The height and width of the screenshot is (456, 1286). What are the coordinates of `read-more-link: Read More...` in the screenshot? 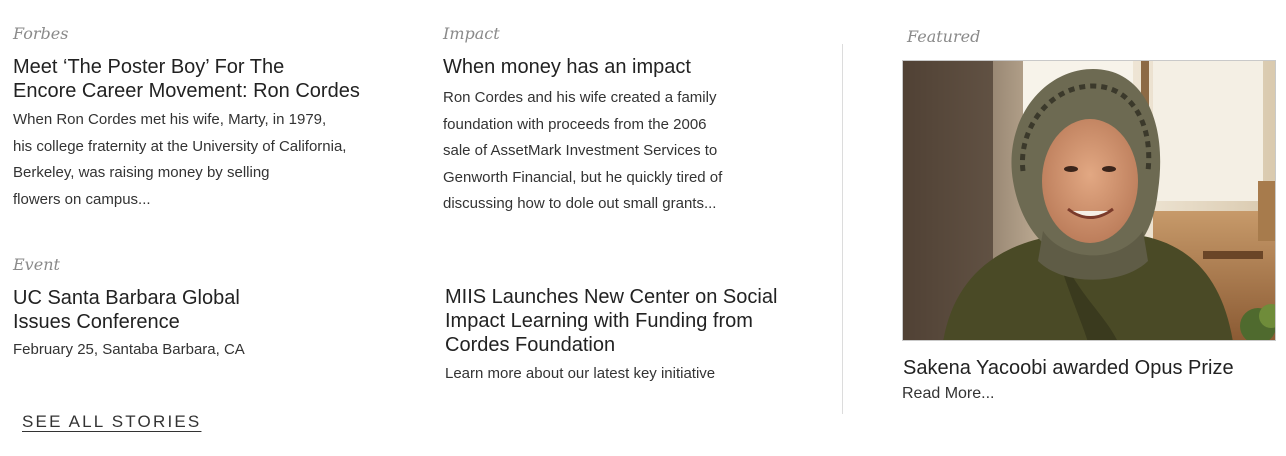 It's located at (948, 394).